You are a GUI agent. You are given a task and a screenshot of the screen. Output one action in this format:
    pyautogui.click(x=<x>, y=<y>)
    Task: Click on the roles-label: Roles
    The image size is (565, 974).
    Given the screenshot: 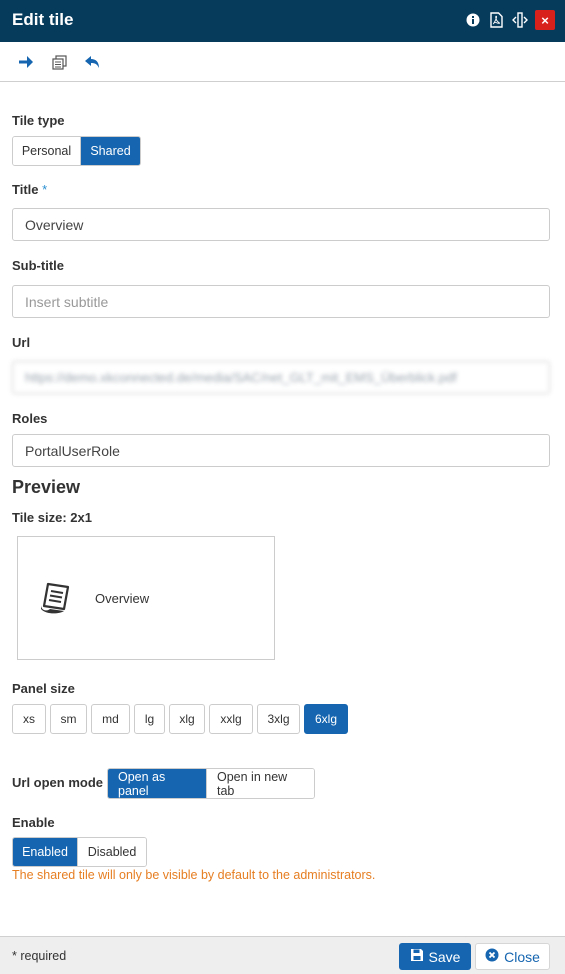 What is the action you would take?
    pyautogui.click(x=30, y=418)
    